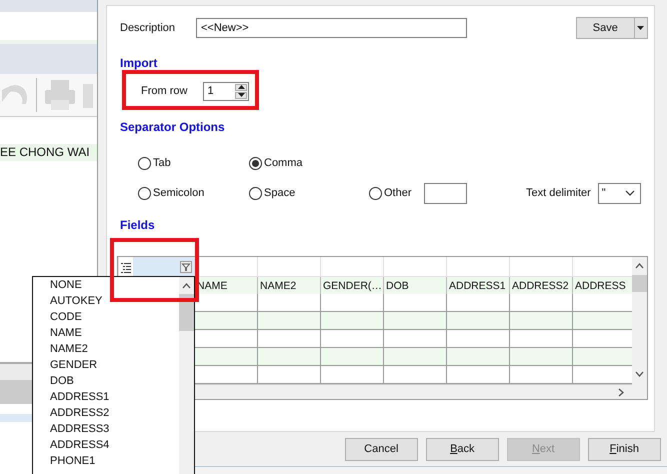 The image size is (667, 474). I want to click on from-row-label: From row, so click(164, 91).